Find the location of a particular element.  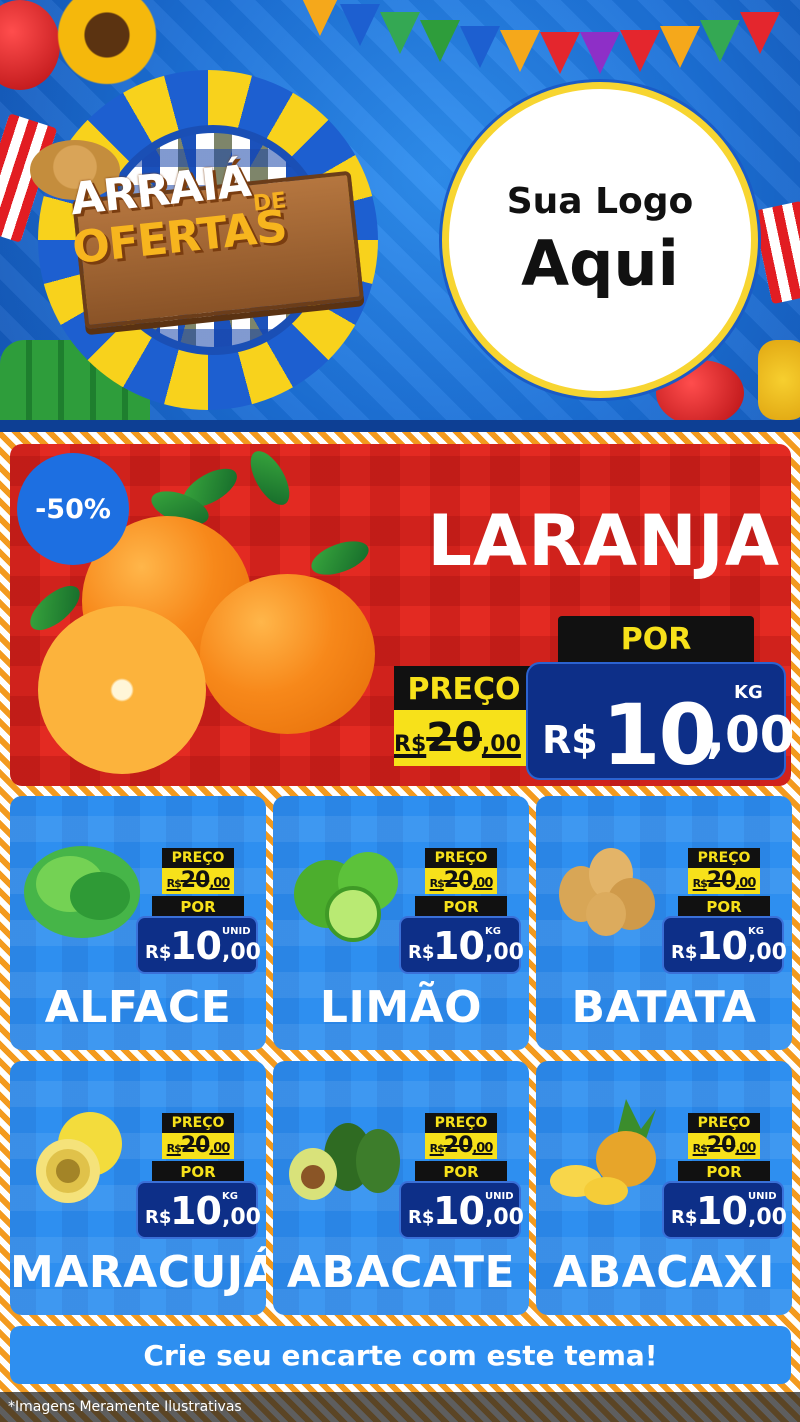

orange-fruit-icon is located at coordinates (287, 654).